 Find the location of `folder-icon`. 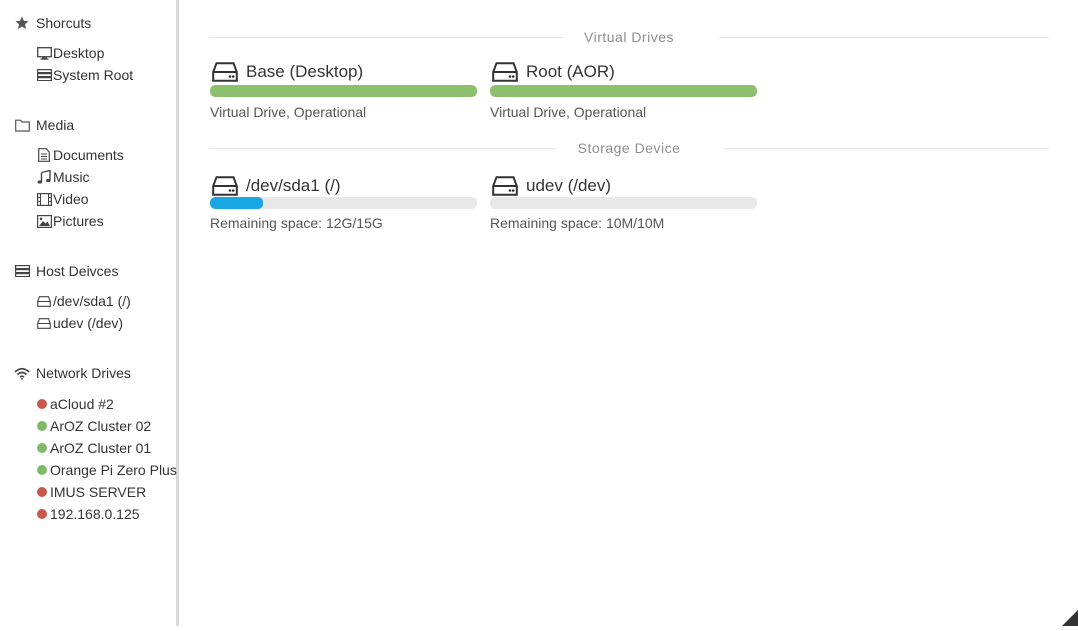

folder-icon is located at coordinates (22, 125).